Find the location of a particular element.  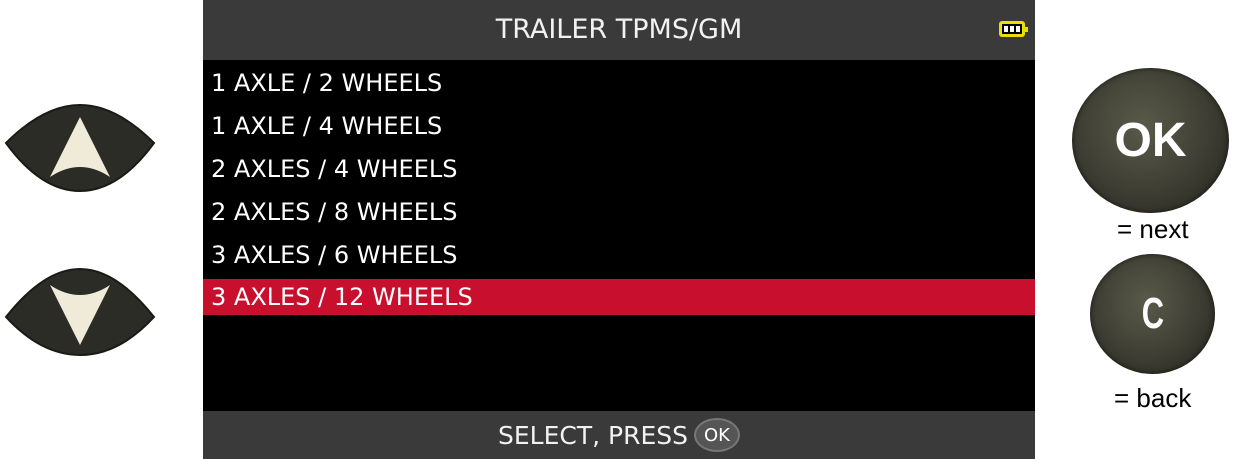

footer-instruction: SELECT, PRESS is located at coordinates (593, 435).